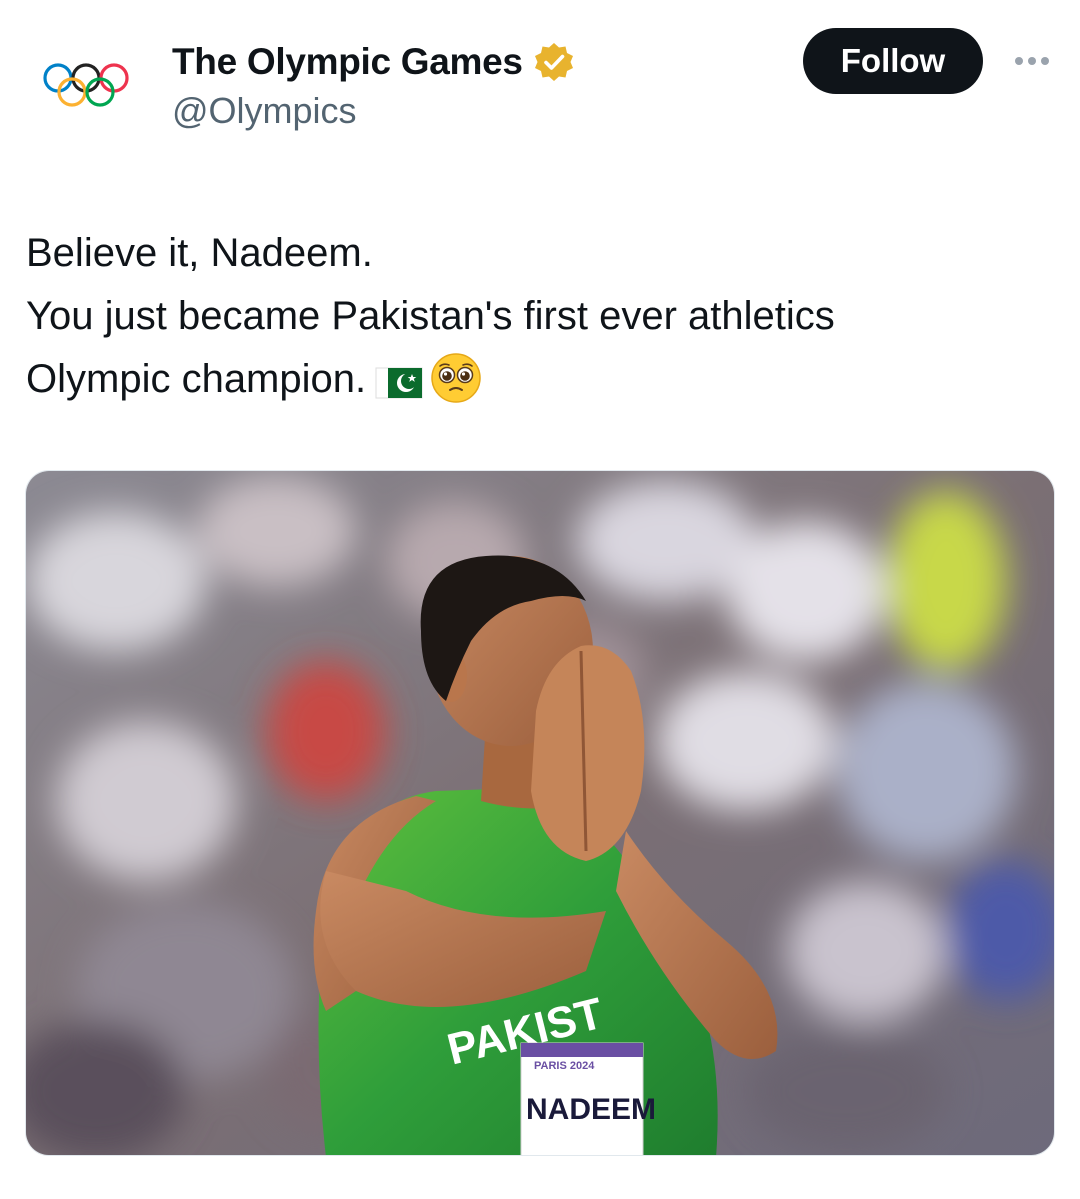  I want to click on more-options-icon, so click(1032, 61).